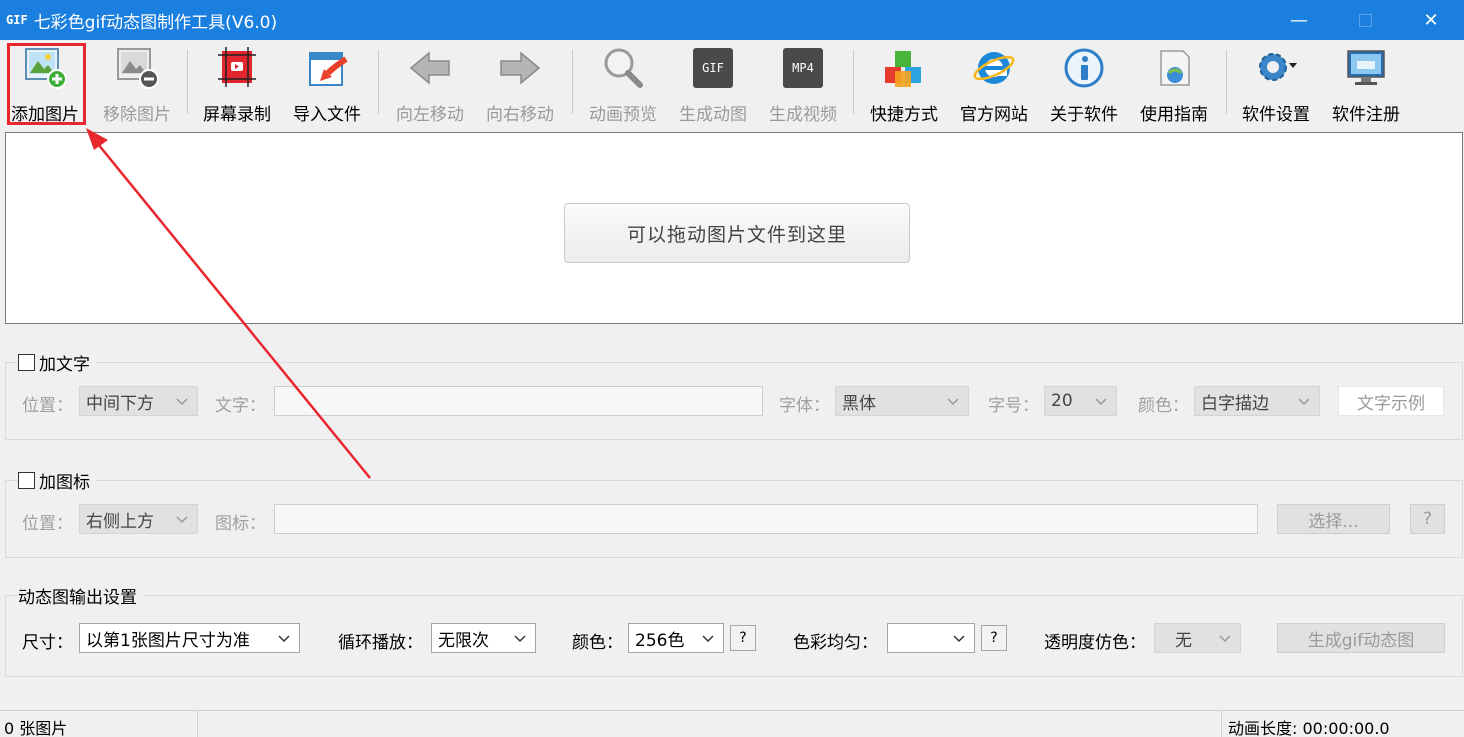 This screenshot has width=1464, height=737. I want to click on add-icon-legend: 加图标, so click(57, 480).